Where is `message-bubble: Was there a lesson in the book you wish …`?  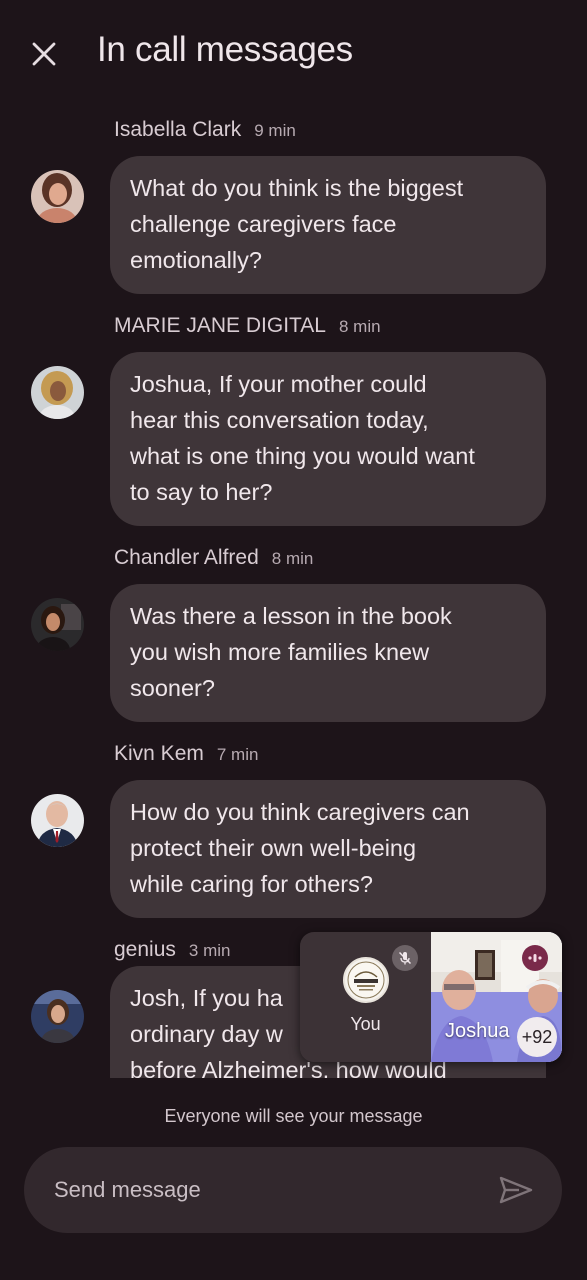 message-bubble: Was there a lesson in the book you wish … is located at coordinates (328, 653).